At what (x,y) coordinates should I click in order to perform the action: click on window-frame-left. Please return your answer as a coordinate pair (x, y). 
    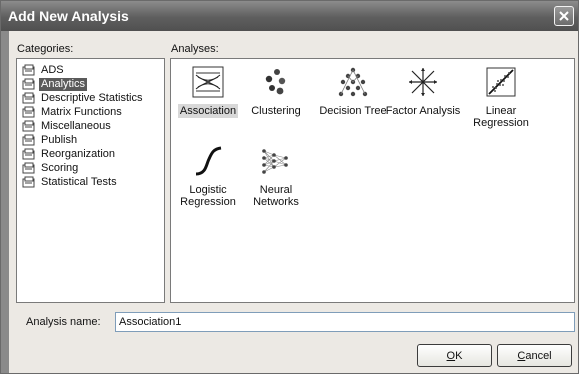
    Looking at the image, I should click on (5, 202).